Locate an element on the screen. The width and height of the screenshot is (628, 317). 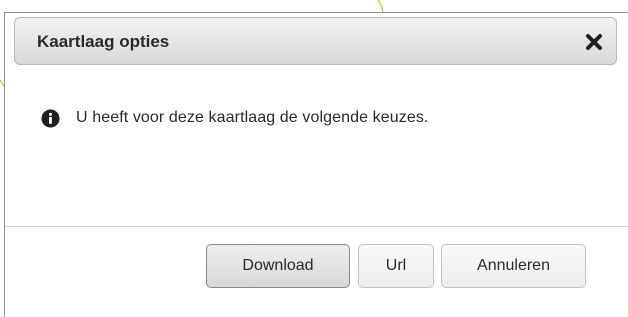
close-x-icon is located at coordinates (594, 42).